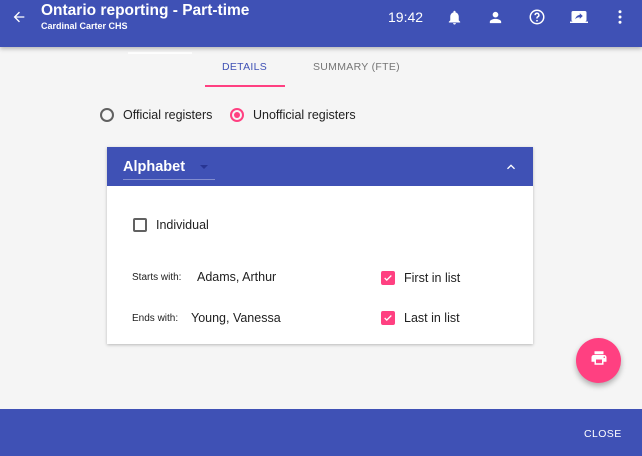 Image resolution: width=642 pixels, height=456 pixels. I want to click on tab-summary-fte: SUMMARY (FTE), so click(356, 67).